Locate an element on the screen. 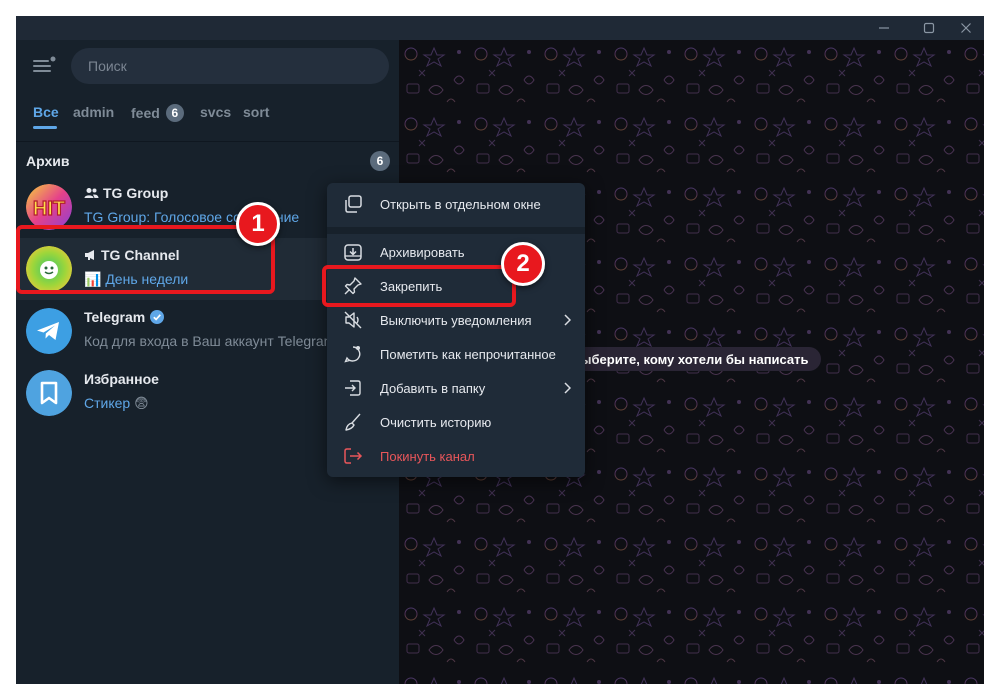 The height and width of the screenshot is (700, 1000). tab-sort: sort is located at coordinates (256, 112).